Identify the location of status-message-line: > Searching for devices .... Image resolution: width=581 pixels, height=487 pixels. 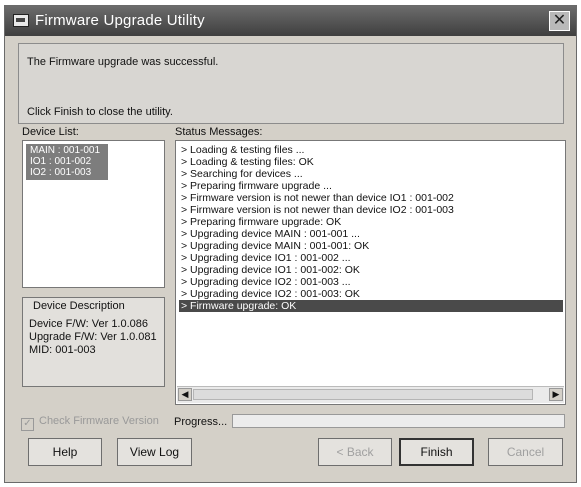
(371, 174).